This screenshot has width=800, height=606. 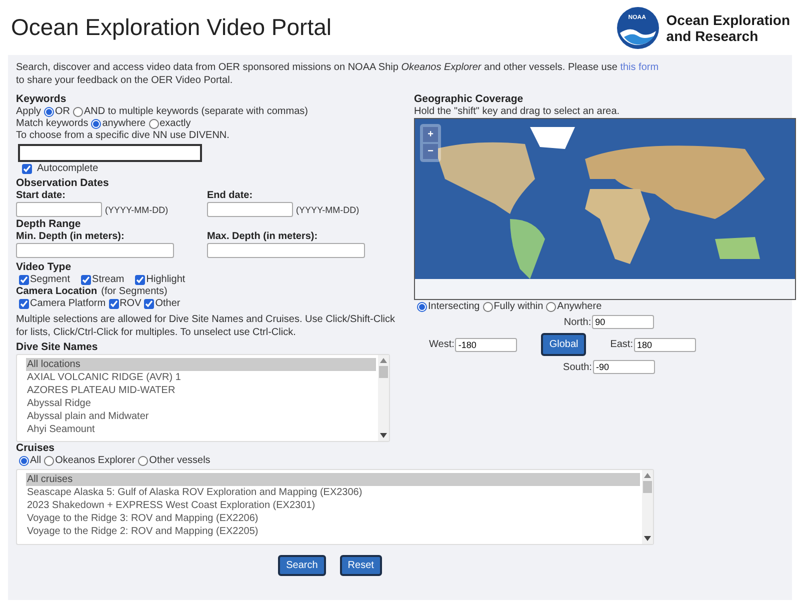 What do you see at coordinates (430, 151) in the screenshot?
I see `zoom-out-button: −` at bounding box center [430, 151].